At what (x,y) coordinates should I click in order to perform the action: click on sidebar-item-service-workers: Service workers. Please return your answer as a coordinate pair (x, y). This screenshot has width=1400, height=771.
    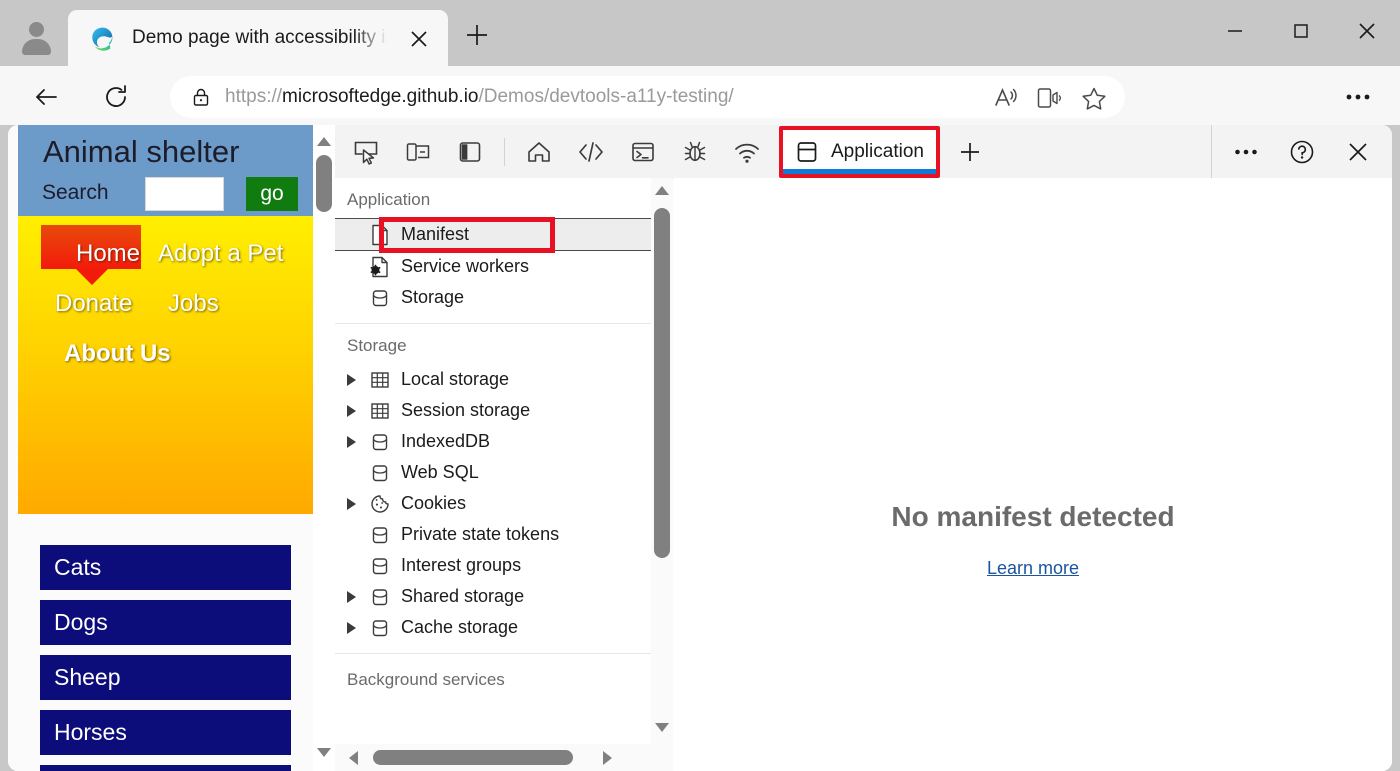
    Looking at the image, I should click on (493, 266).